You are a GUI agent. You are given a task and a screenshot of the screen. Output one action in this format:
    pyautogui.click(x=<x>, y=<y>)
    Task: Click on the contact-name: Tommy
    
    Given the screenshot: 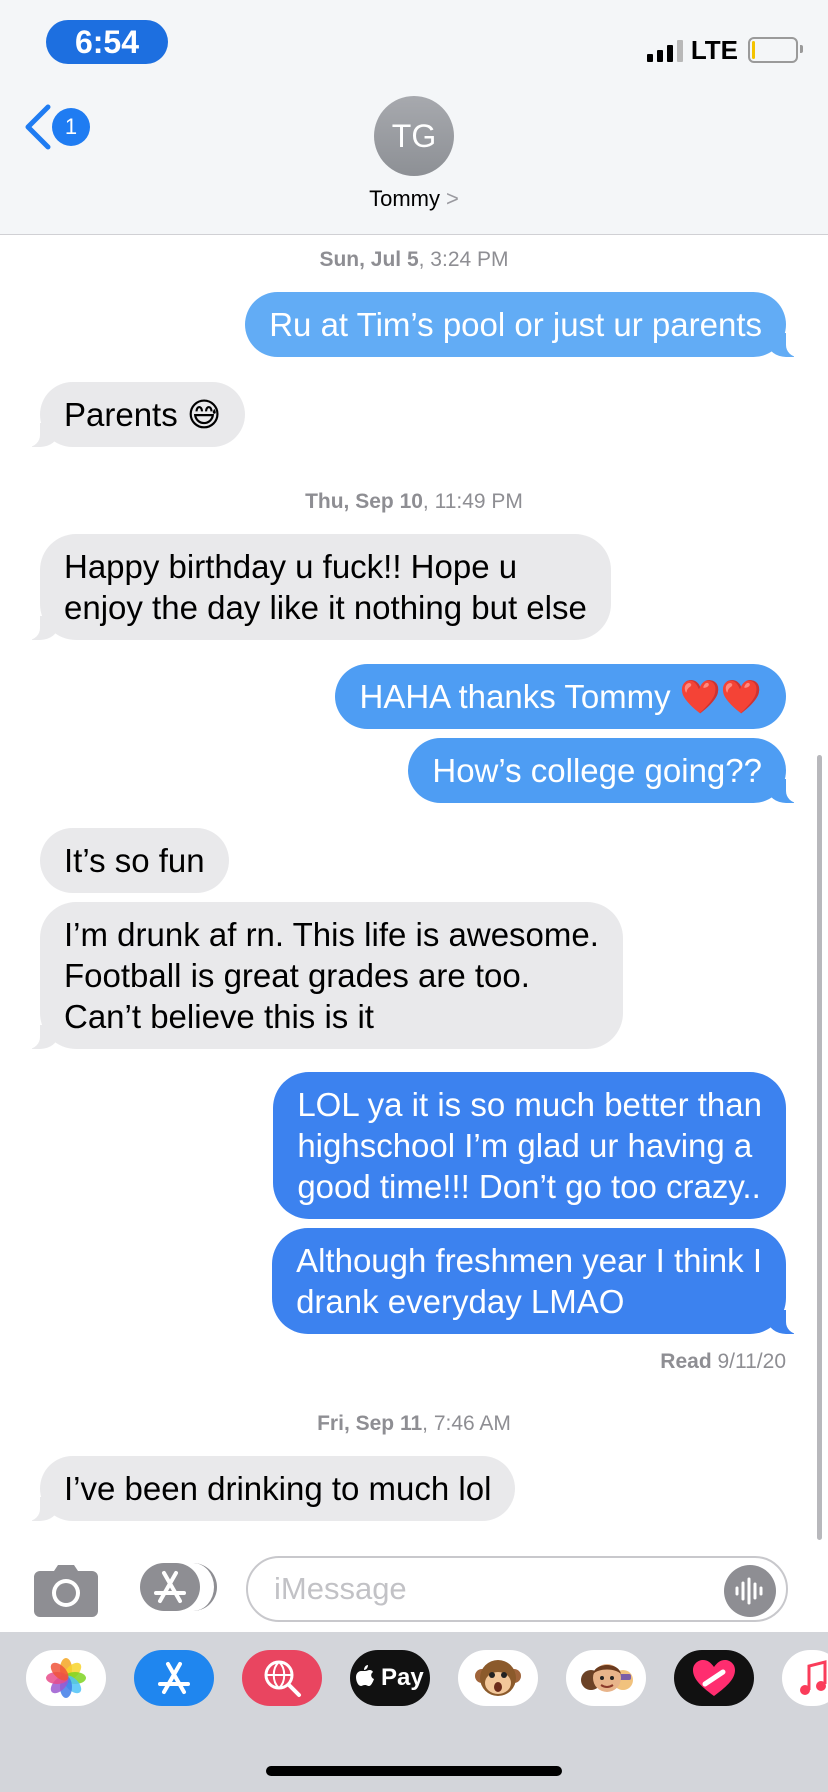 What is the action you would take?
    pyautogui.click(x=405, y=198)
    